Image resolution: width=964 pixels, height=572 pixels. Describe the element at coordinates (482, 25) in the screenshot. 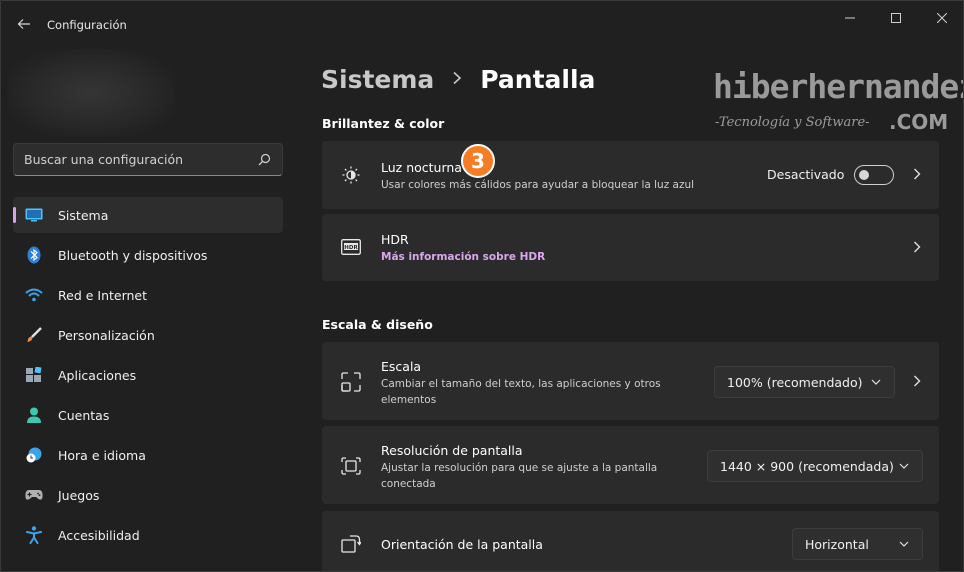

I see `title-bar: Configuración` at that location.